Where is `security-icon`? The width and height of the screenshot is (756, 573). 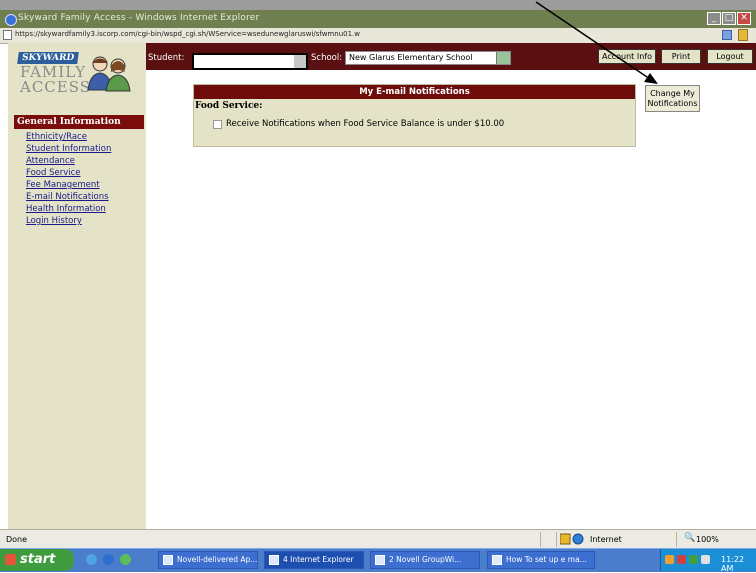 security-icon is located at coordinates (572, 539).